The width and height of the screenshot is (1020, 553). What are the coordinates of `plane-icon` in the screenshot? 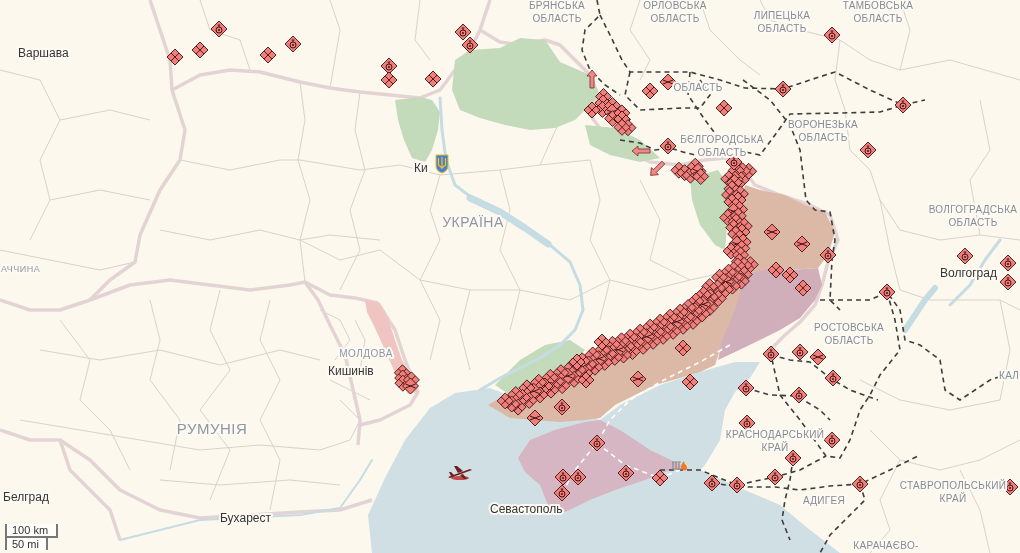 It's located at (460, 473).